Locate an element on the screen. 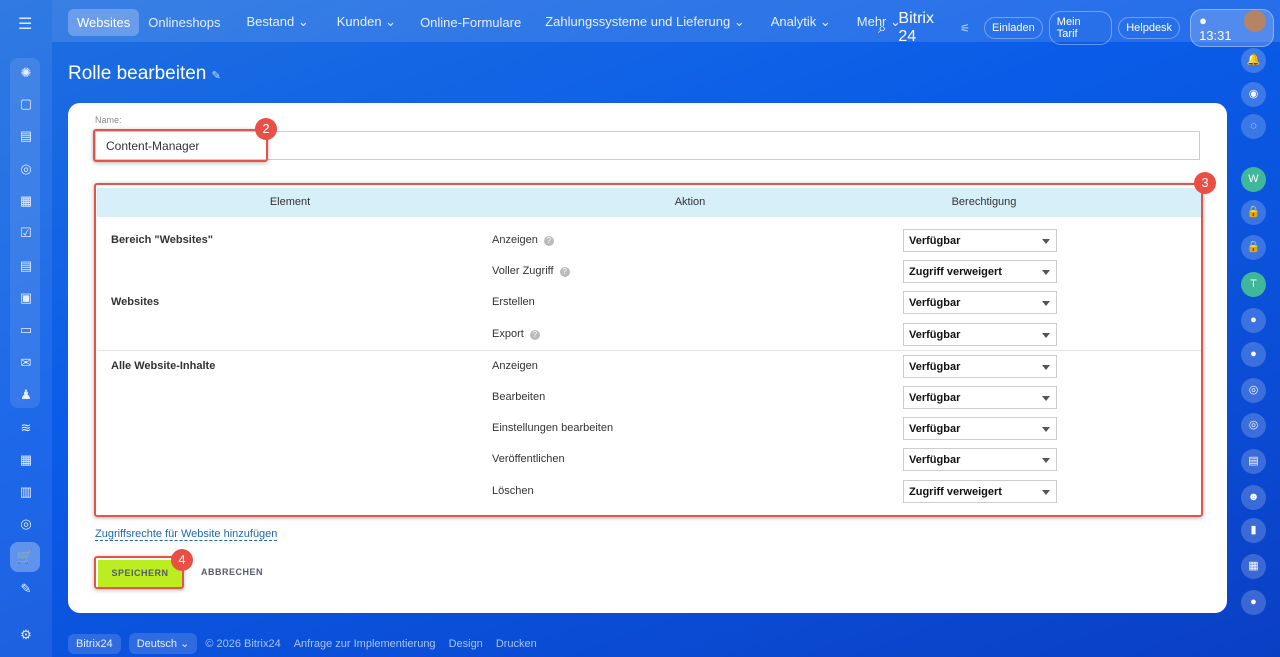 The height and width of the screenshot is (657, 1280). name-label: Name: is located at coordinates (108, 120).